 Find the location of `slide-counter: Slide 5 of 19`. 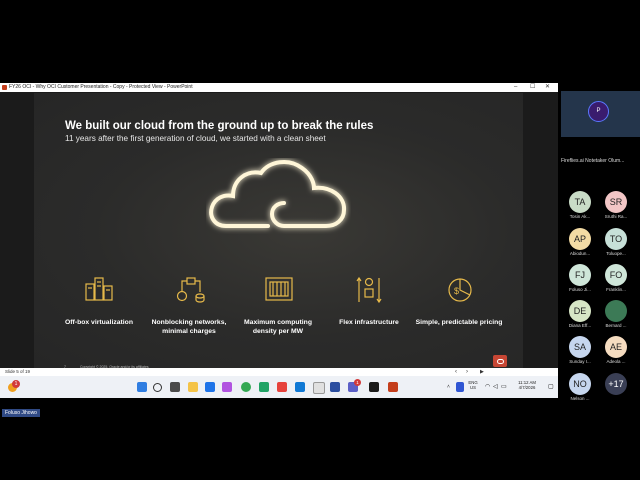

slide-counter: Slide 5 of 19 is located at coordinates (18, 371).